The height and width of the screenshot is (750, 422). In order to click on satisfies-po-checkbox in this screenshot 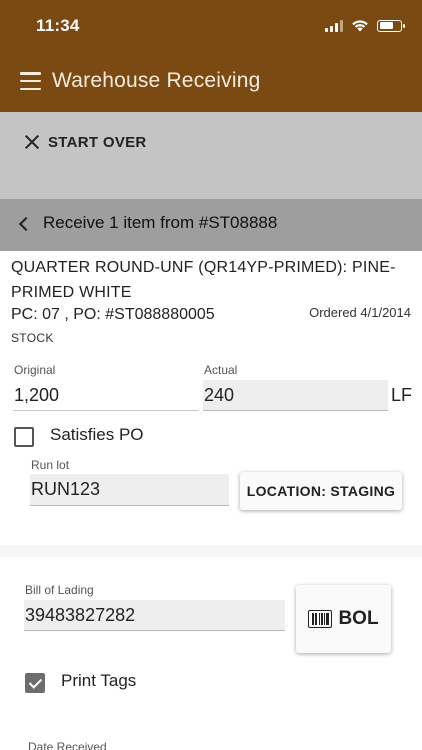, I will do `click(24, 437)`.